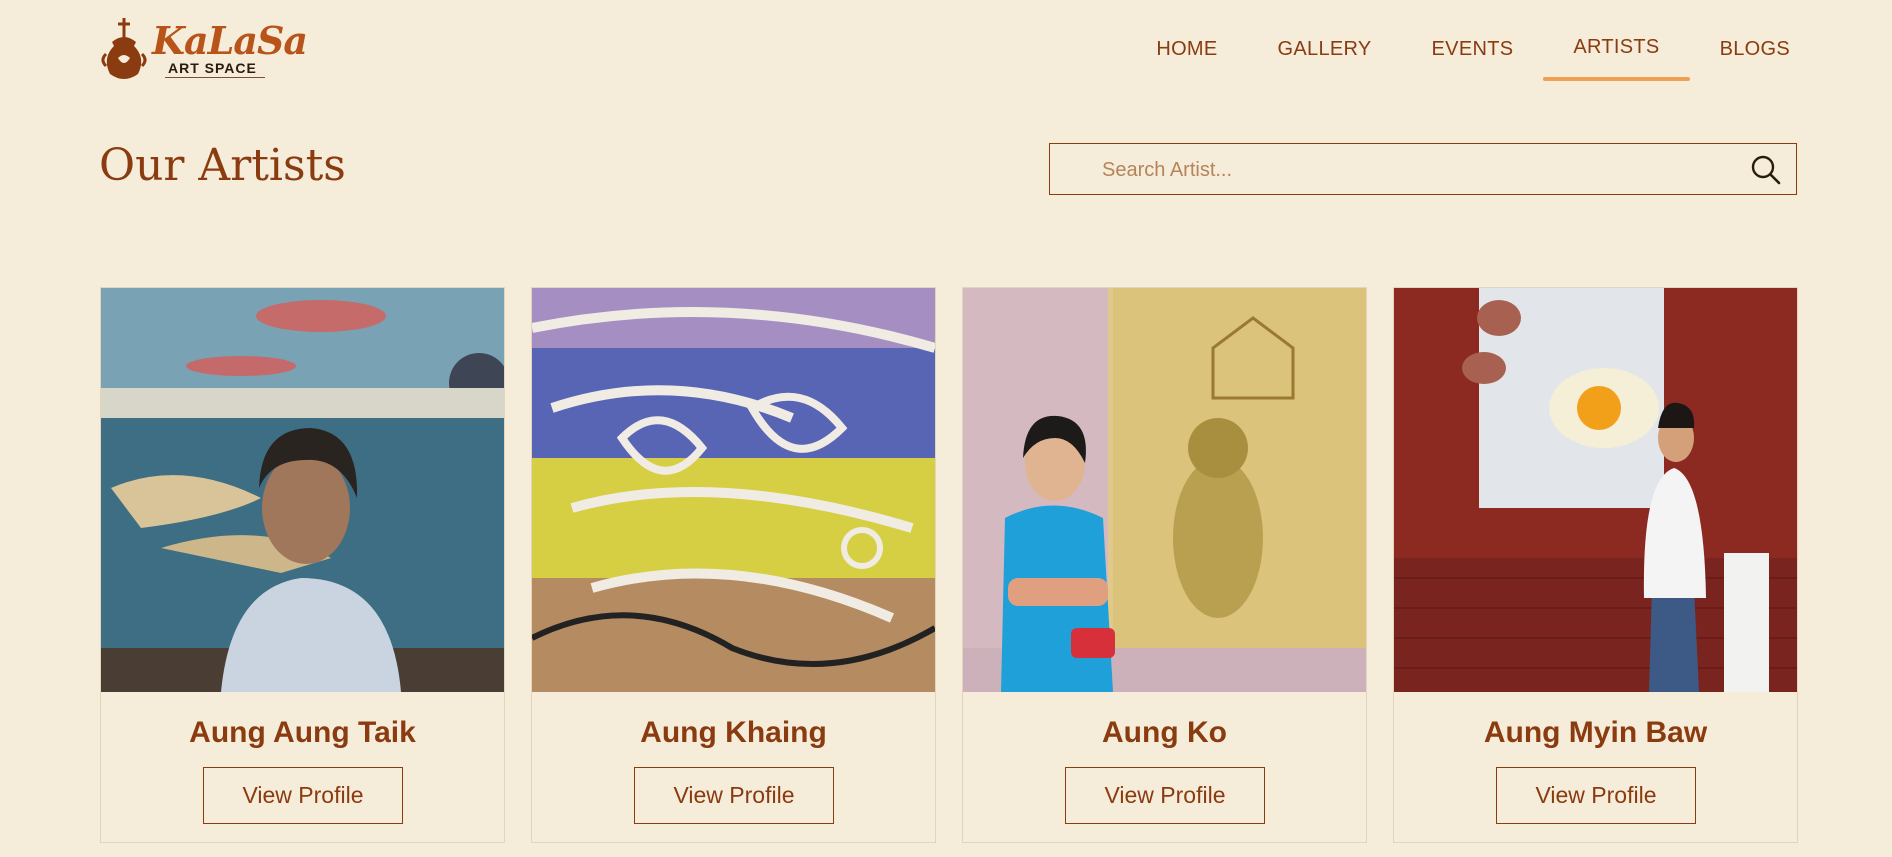 This screenshot has width=1892, height=857. I want to click on nav-artists: ARTISTS, so click(1616, 53).